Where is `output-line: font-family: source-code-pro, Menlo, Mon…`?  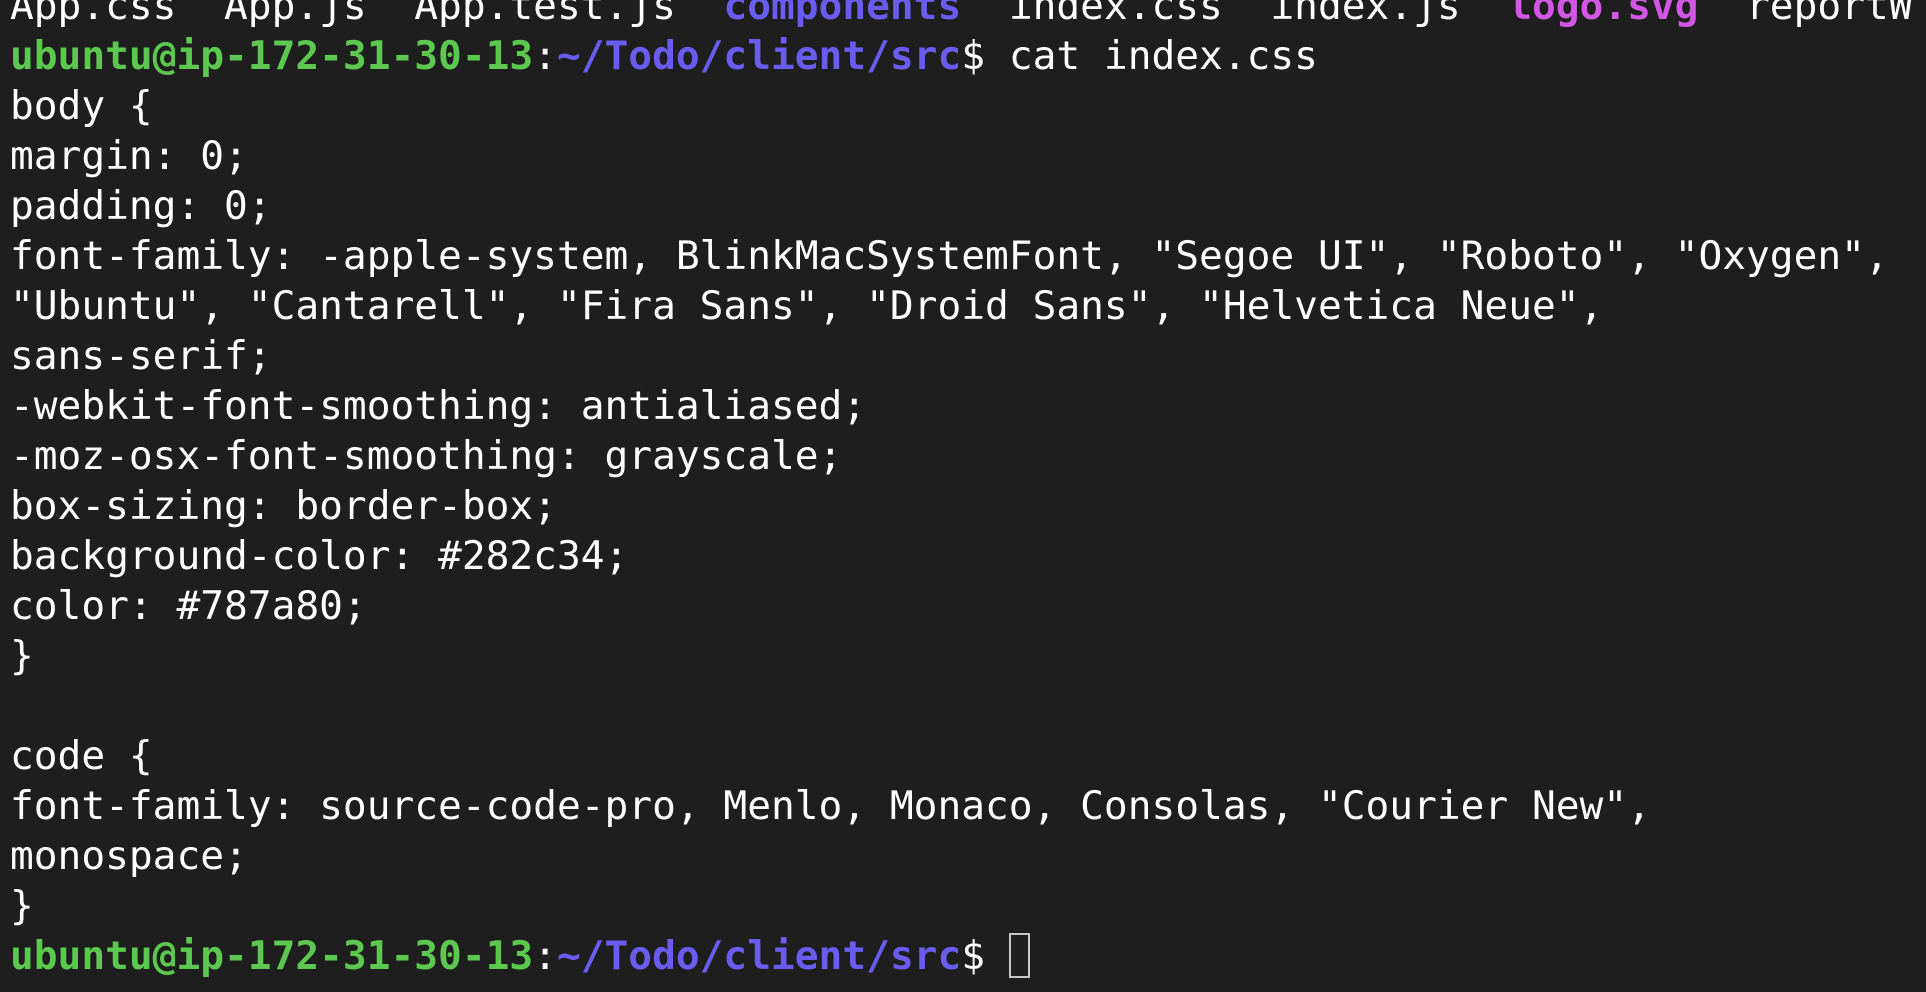 output-line: font-family: source-code-pro, Menlo, Mon… is located at coordinates (830, 806).